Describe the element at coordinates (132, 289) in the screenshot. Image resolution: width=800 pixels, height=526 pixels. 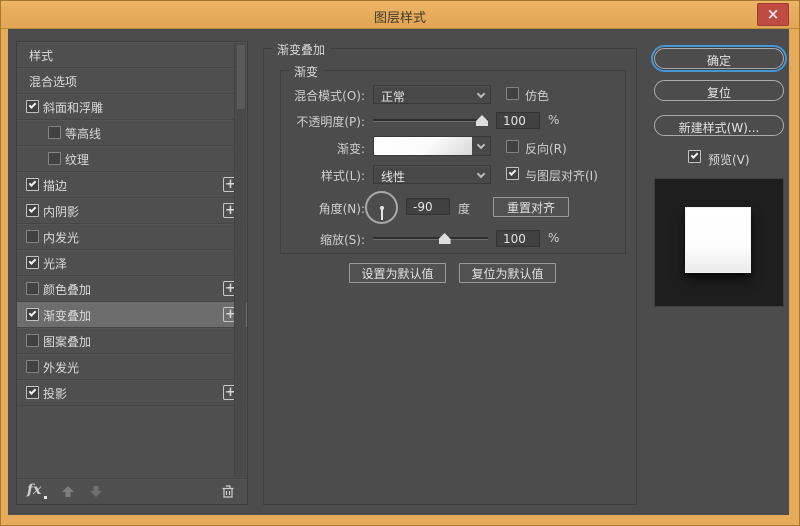
I see `sidebar-item-9: 颜色叠加 +` at that location.